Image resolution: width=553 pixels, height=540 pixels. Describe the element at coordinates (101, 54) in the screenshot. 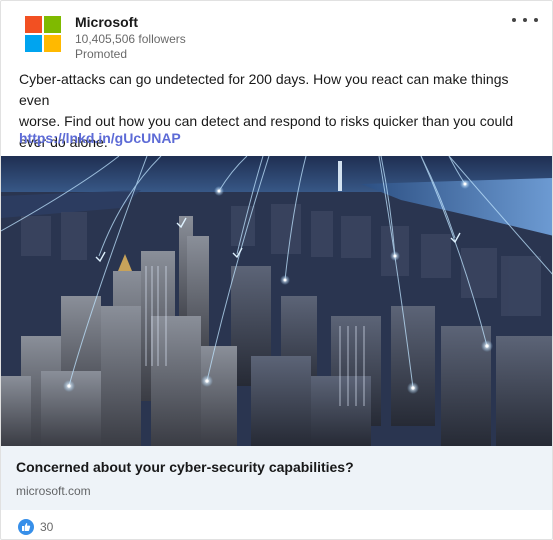

I see `promoted-label: Promoted` at that location.